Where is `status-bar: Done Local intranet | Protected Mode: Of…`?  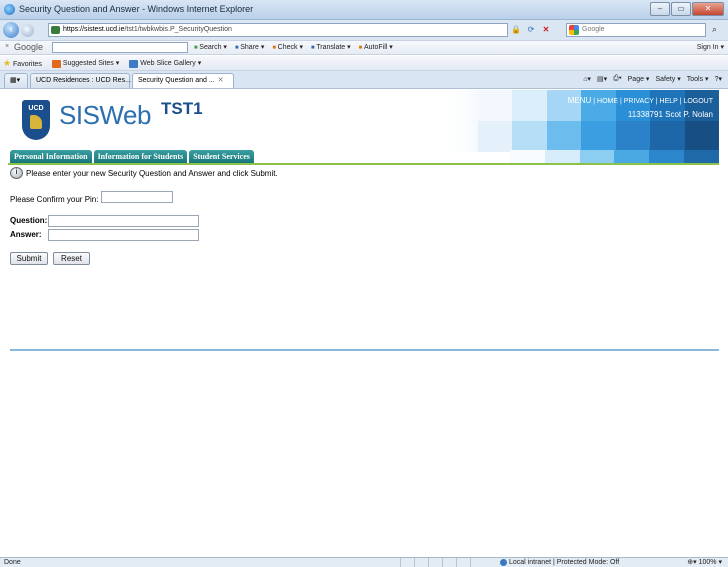
status-bar: Done Local intranet | Protected Mode: Of… is located at coordinates (364, 562).